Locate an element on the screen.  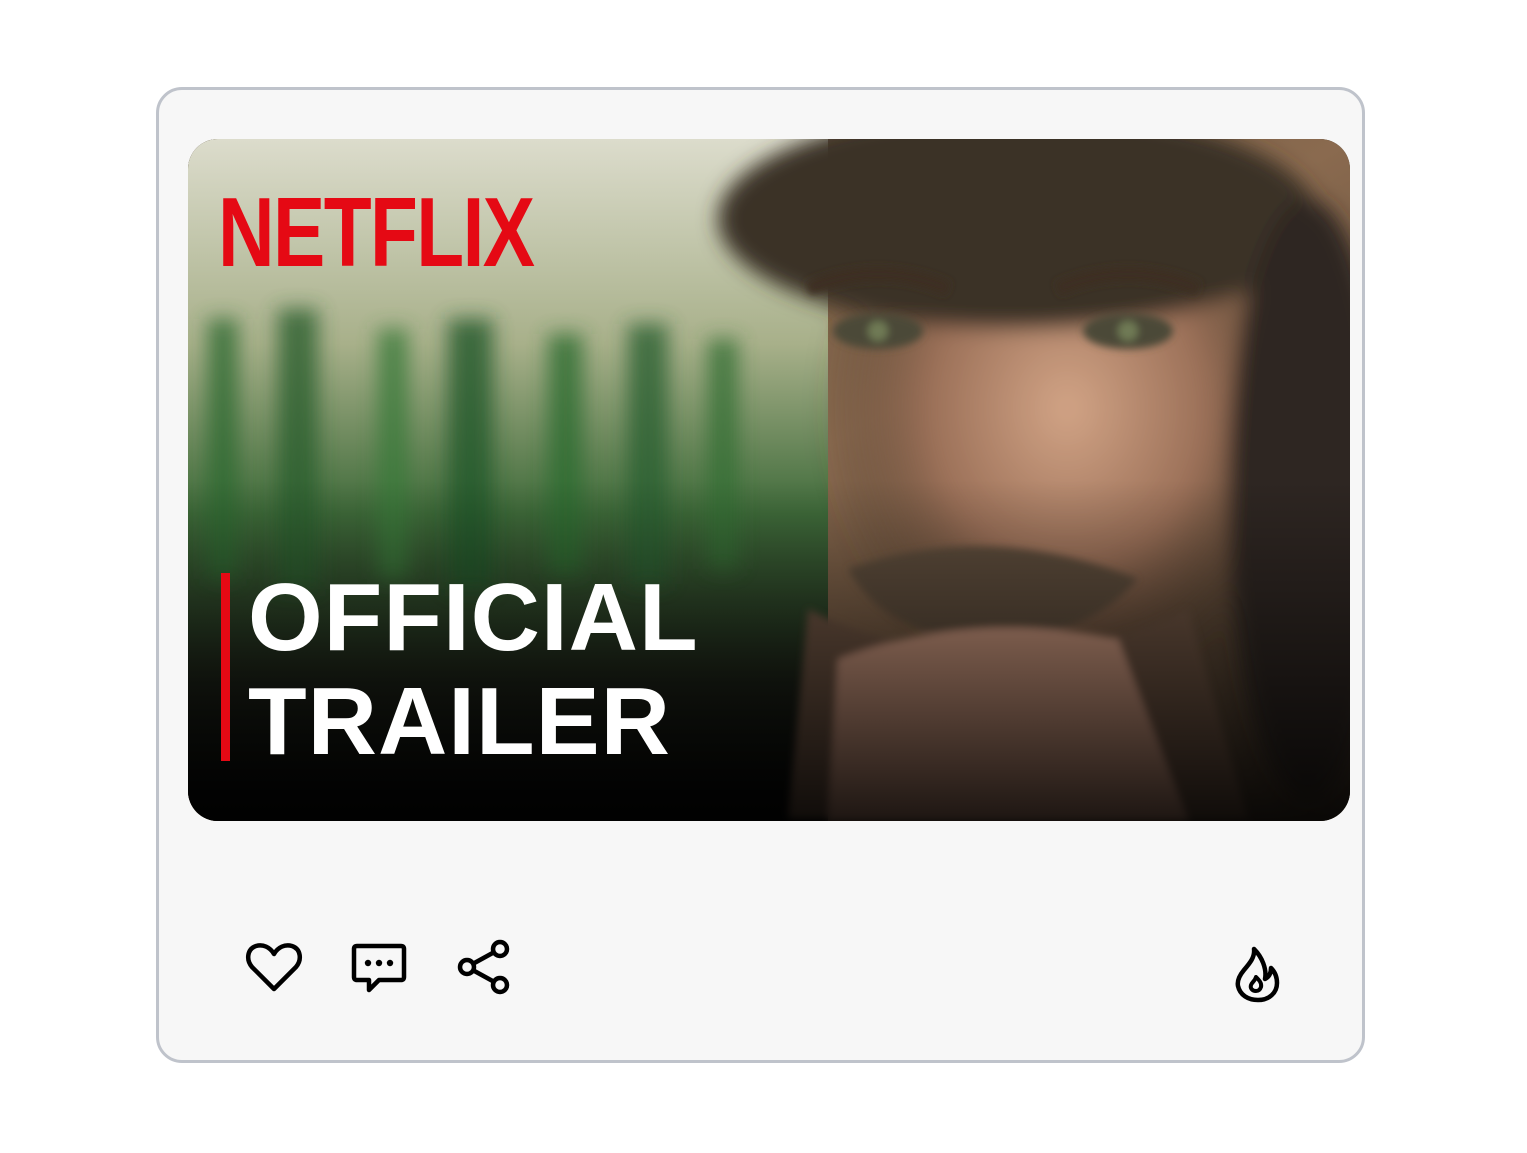
netflix-logo: NETFLIX is located at coordinates (376, 232).